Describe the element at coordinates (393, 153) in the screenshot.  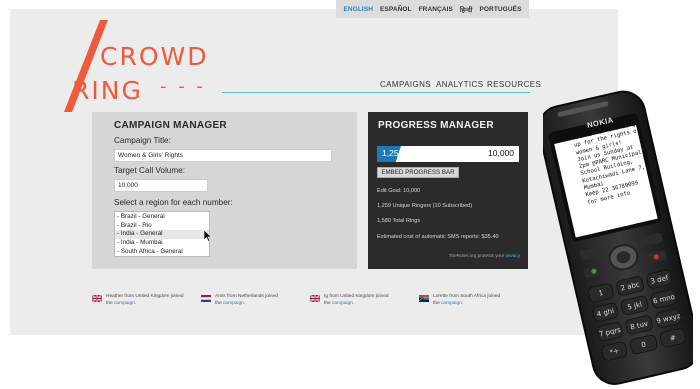
I see `progress-current-value: 1,259` at that location.